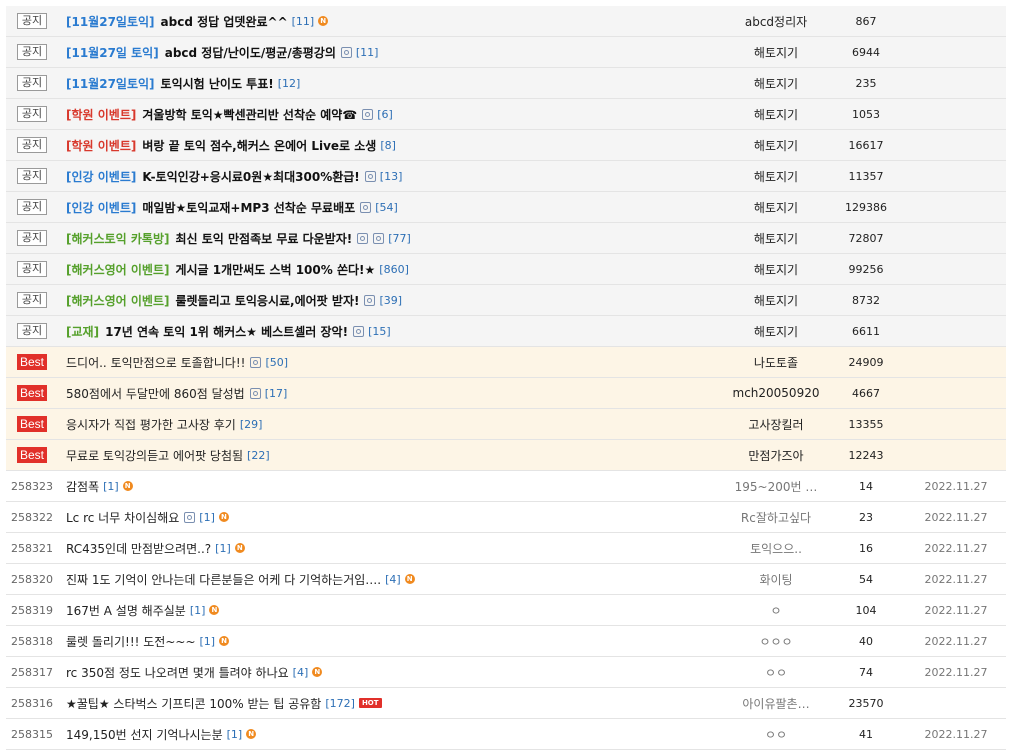 This screenshot has height=750, width=1009. Describe the element at coordinates (776, 610) in the screenshot. I see `post-author: ㅇ` at that location.